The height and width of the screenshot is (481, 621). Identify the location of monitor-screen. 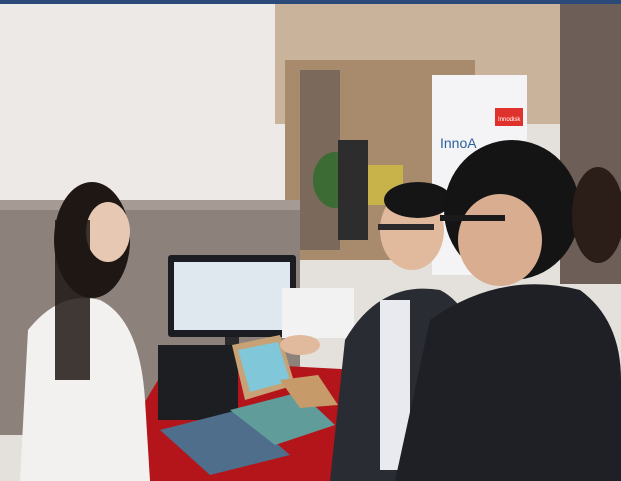
(232, 296).